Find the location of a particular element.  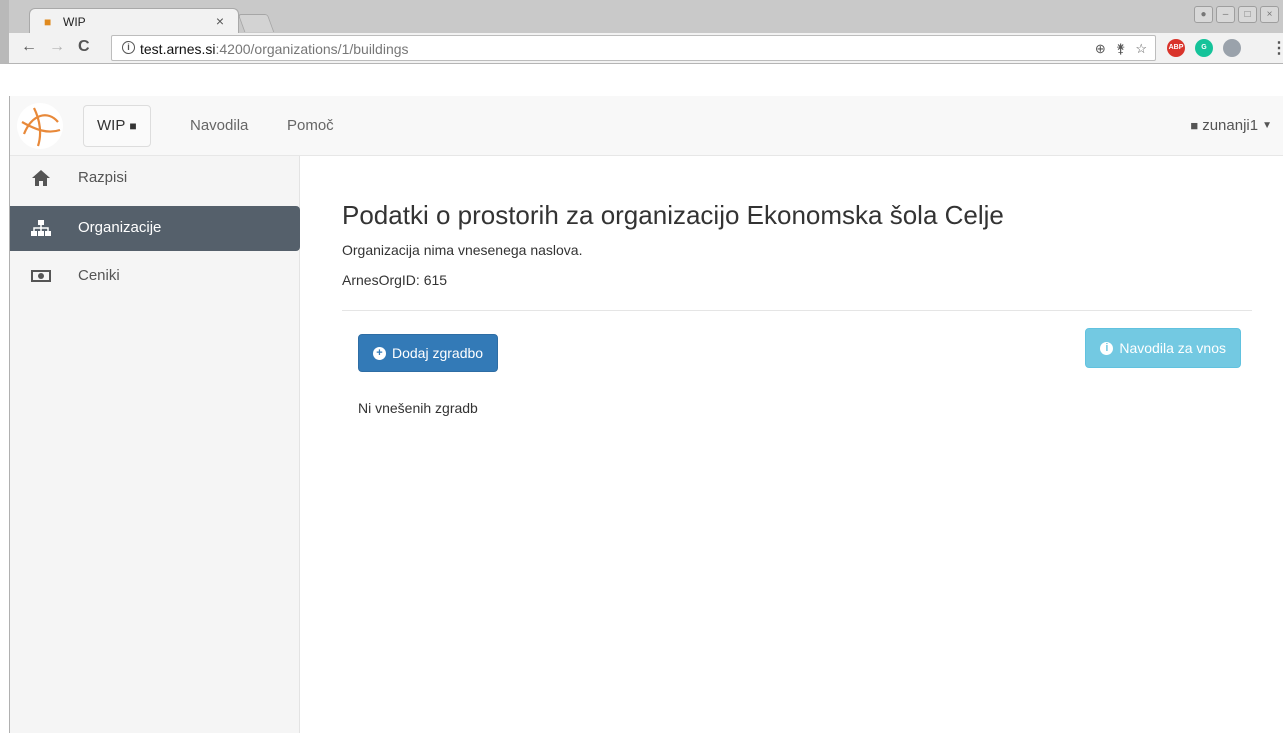

sidebar-item-label: Razpisi is located at coordinates (103, 177).